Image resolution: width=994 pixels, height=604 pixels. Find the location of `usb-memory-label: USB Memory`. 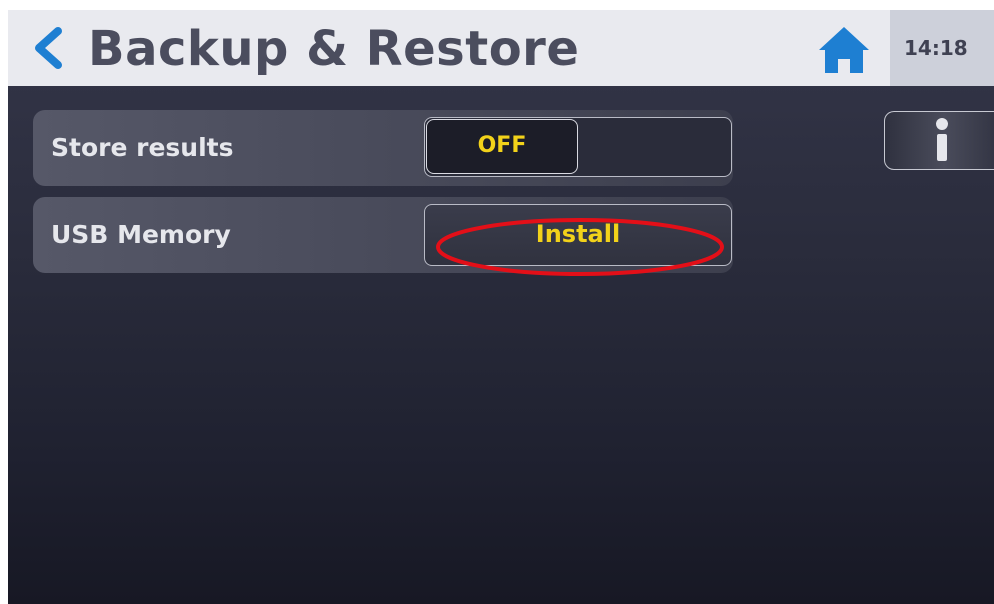

usb-memory-label: USB Memory is located at coordinates (141, 234).